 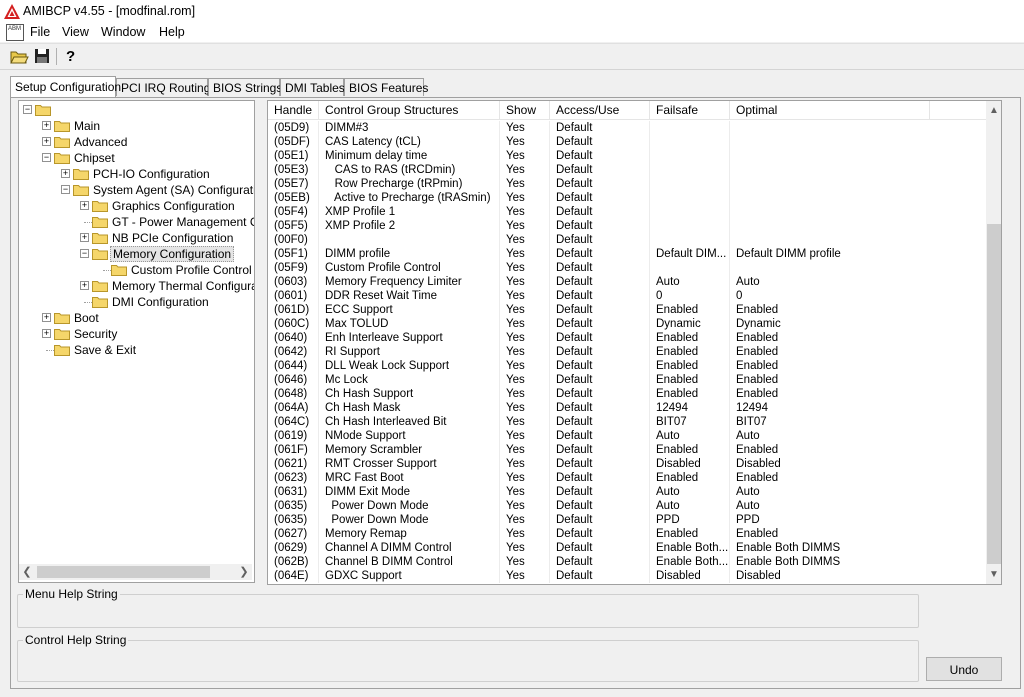 I want to click on table-row: (05F9) Custom Profile Control Yes Default, so click(x=628, y=268).